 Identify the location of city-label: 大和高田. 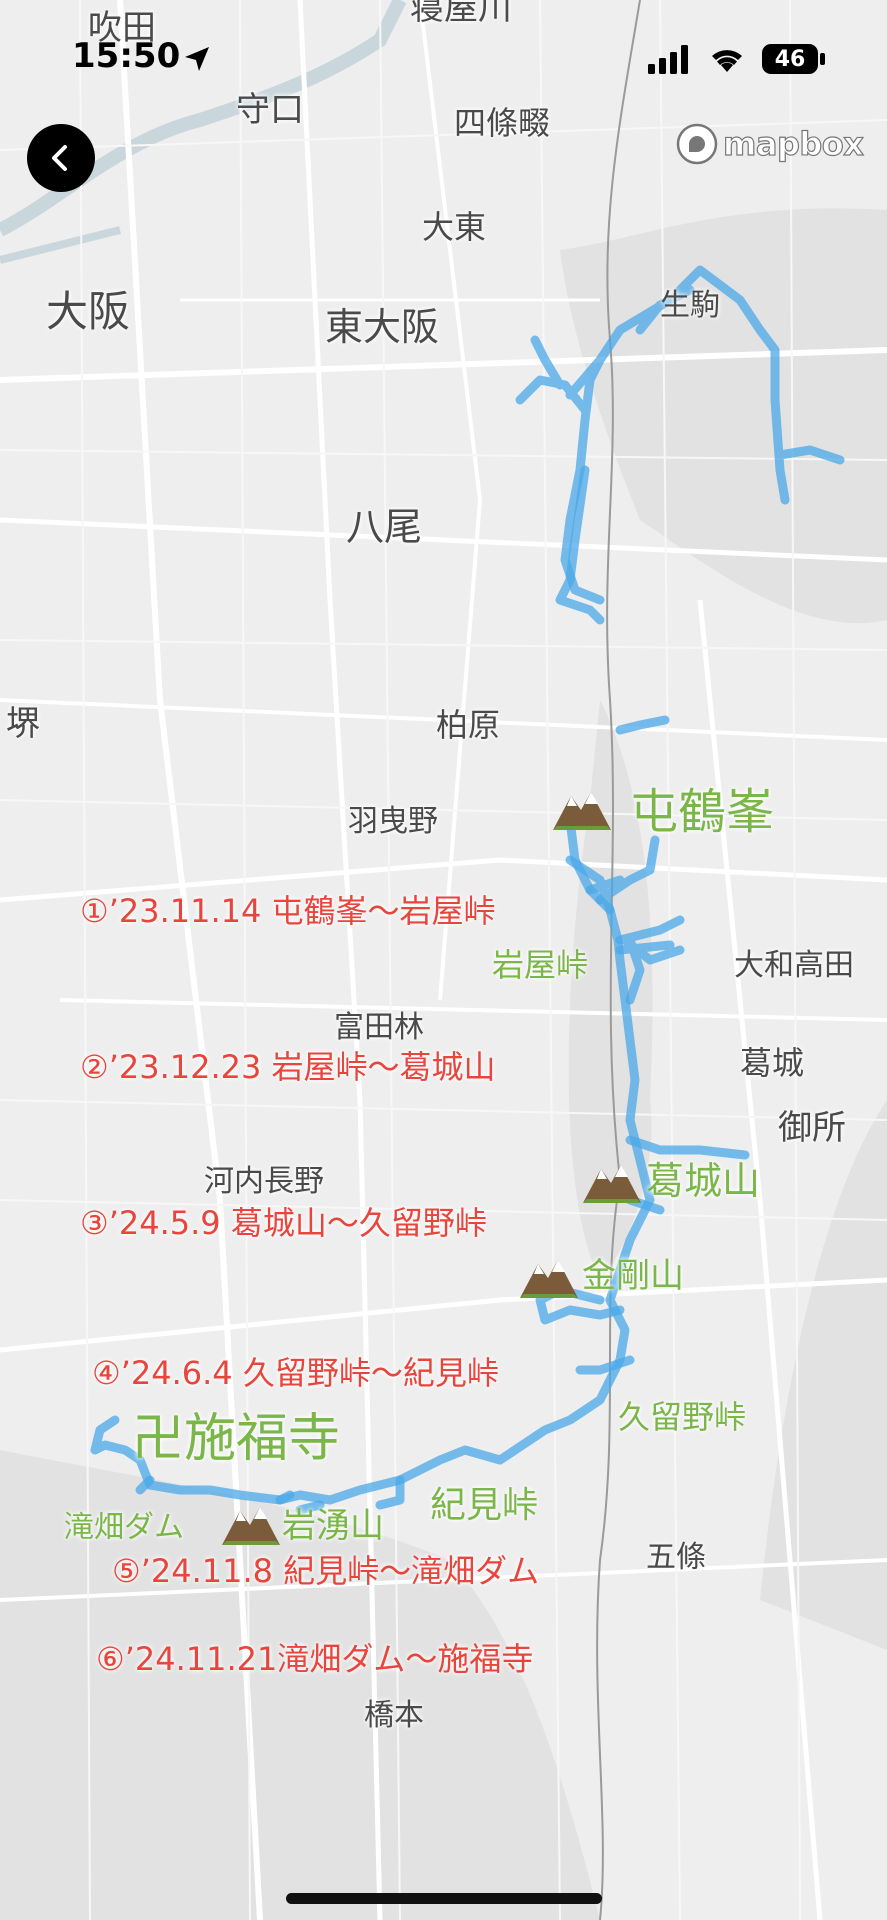
(794, 965).